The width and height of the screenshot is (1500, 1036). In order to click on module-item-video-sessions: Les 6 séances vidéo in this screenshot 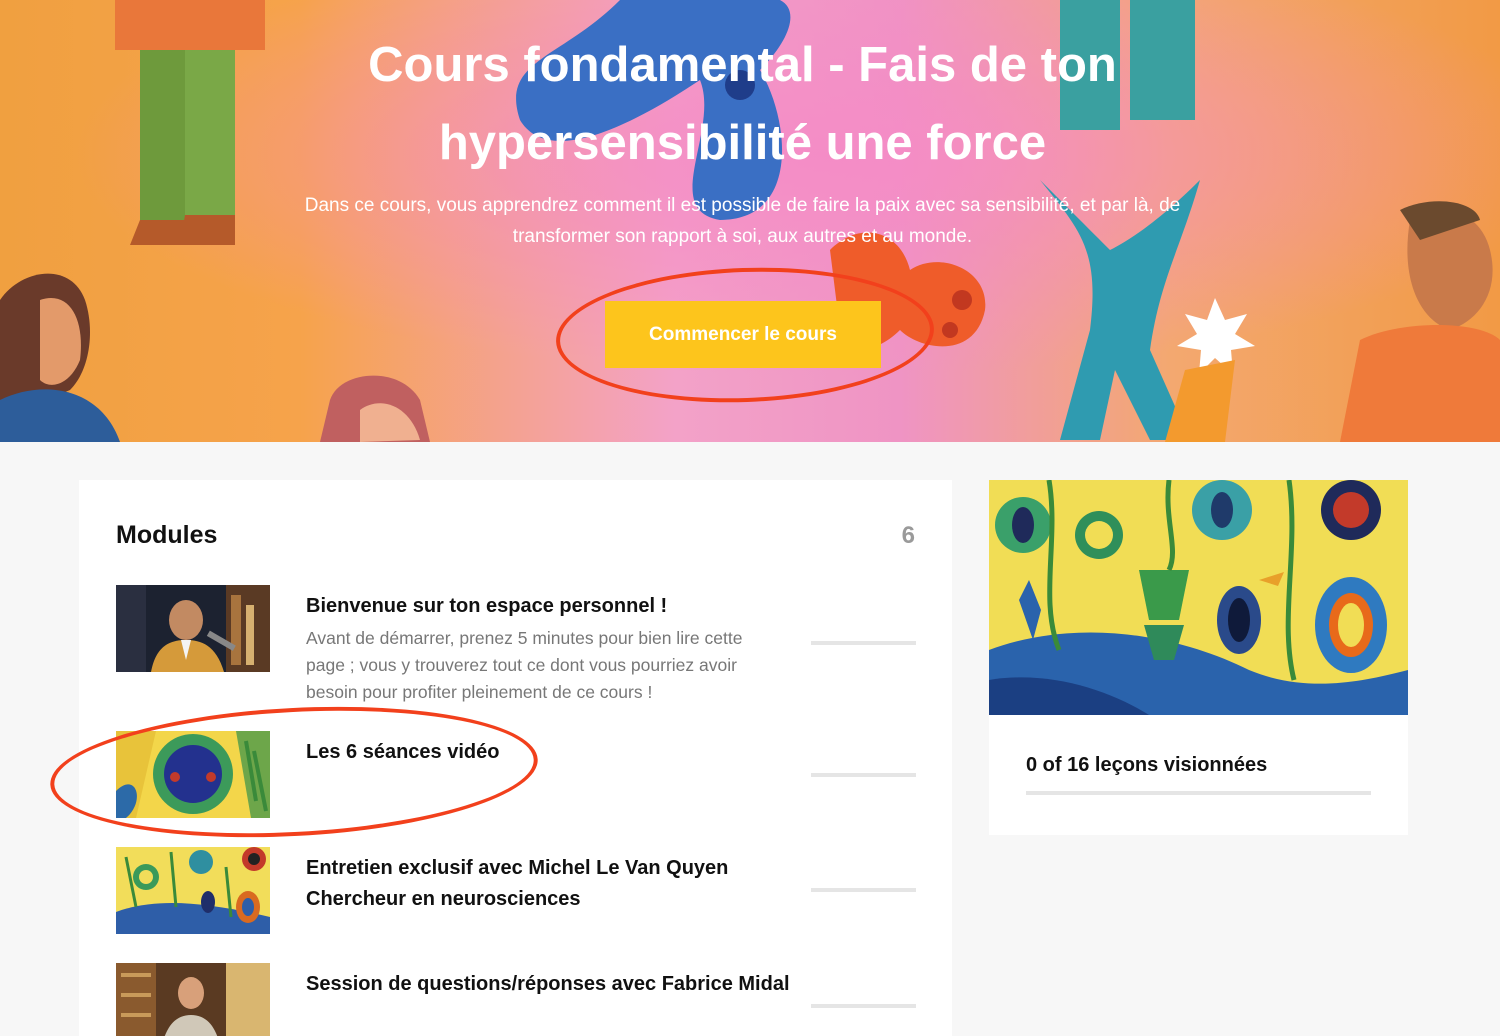, I will do `click(516, 776)`.